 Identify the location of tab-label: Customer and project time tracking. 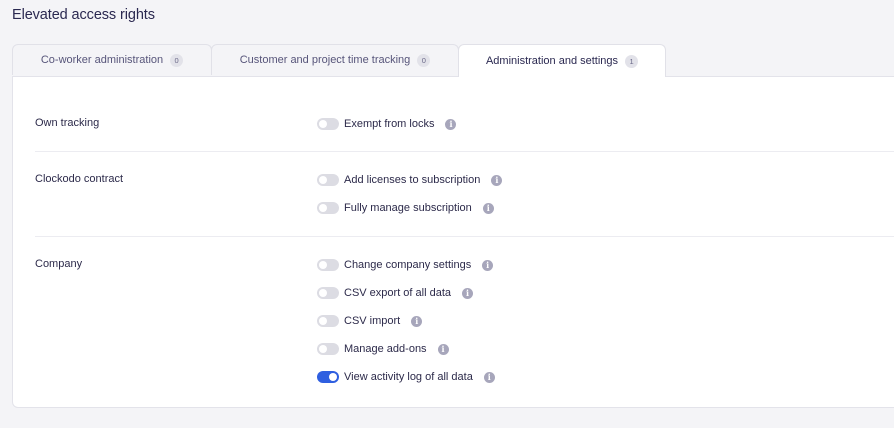
(325, 60).